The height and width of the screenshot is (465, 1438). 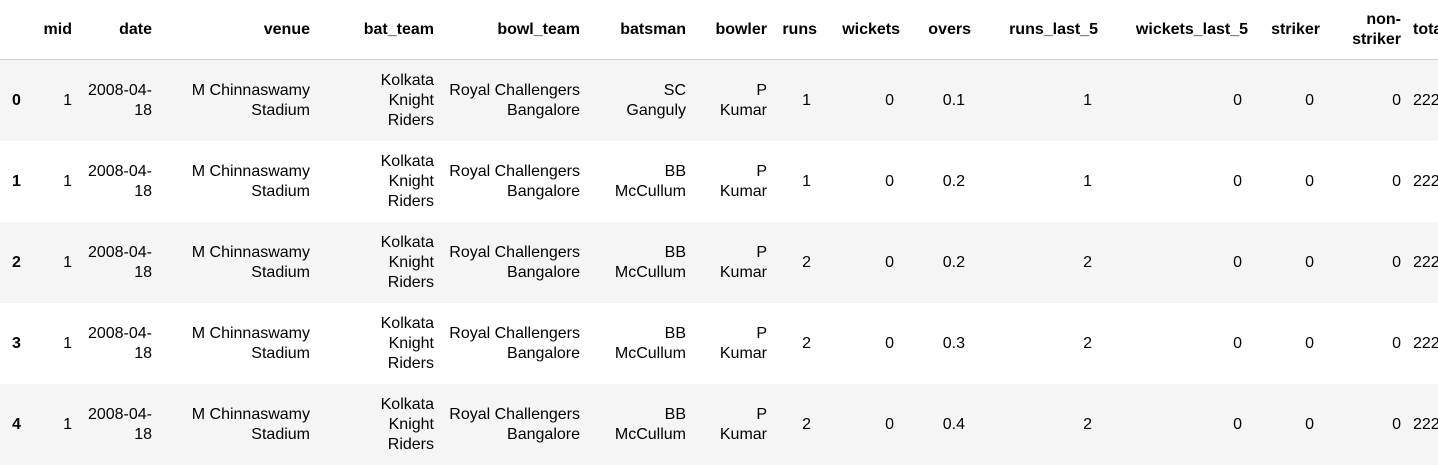 I want to click on column-header-bowl-team: bowl_team, so click(x=538, y=29).